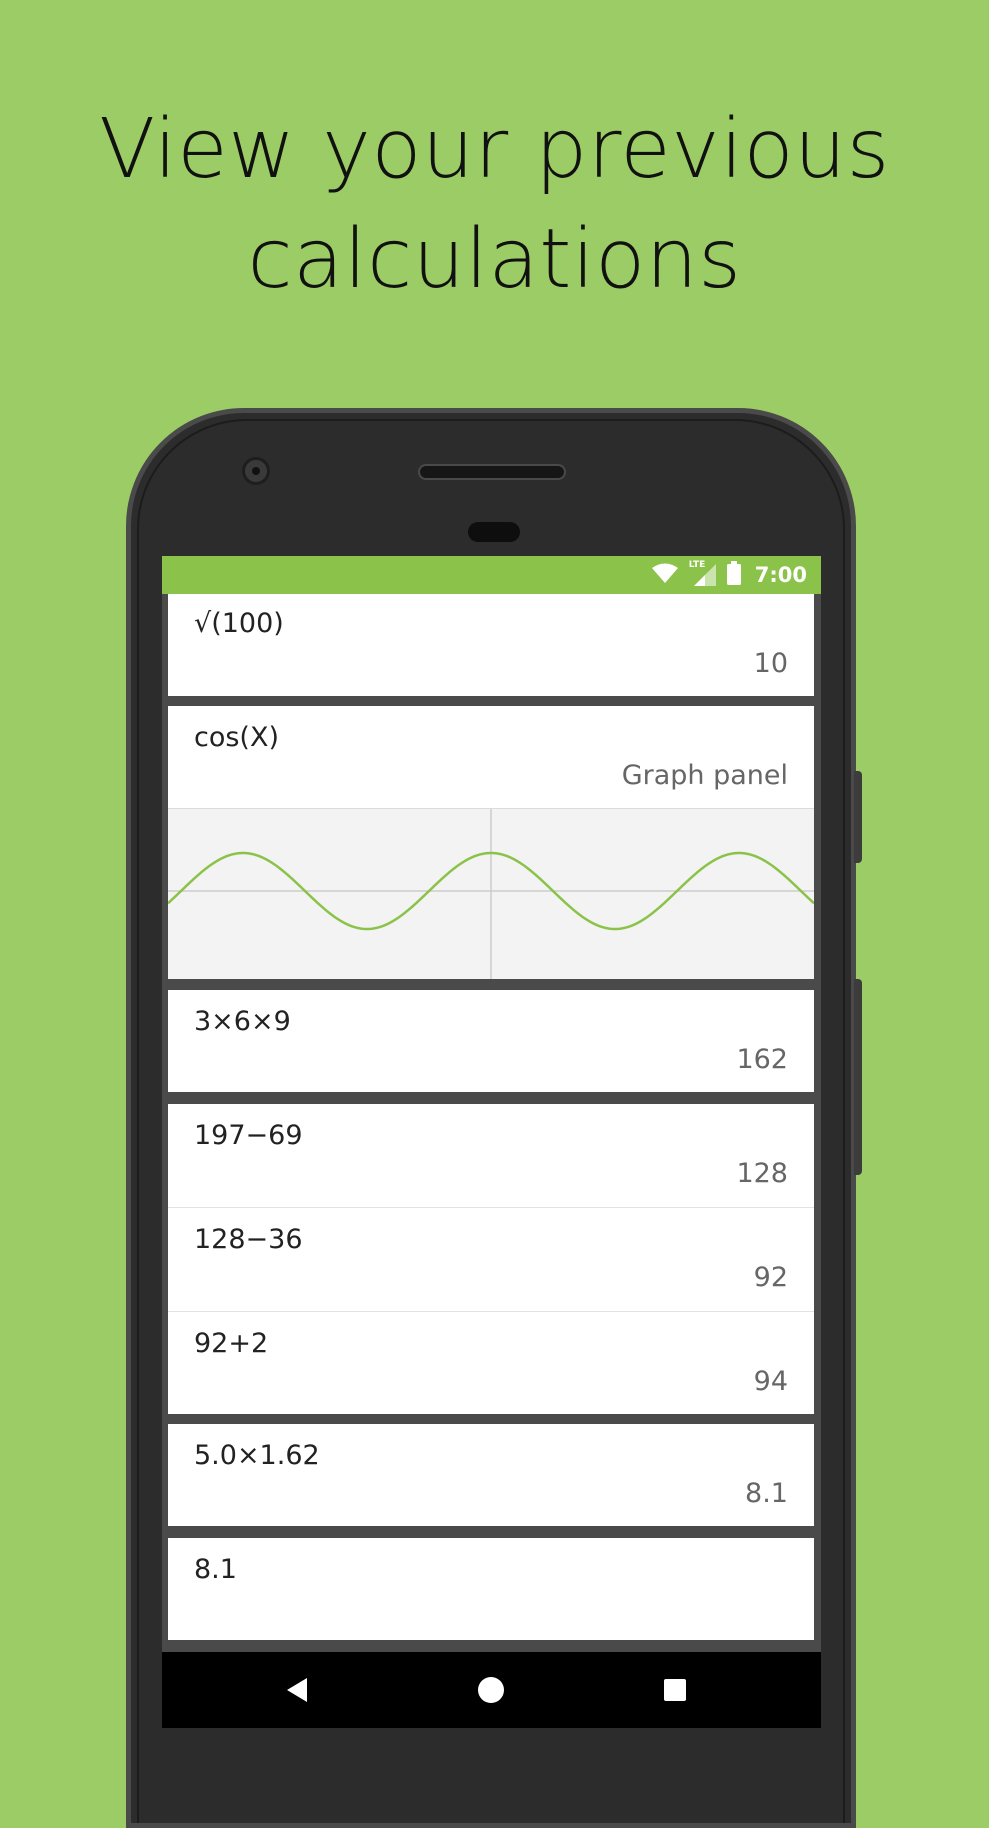 Image resolution: width=989 pixels, height=1828 pixels. I want to click on power-button, so click(858, 817).